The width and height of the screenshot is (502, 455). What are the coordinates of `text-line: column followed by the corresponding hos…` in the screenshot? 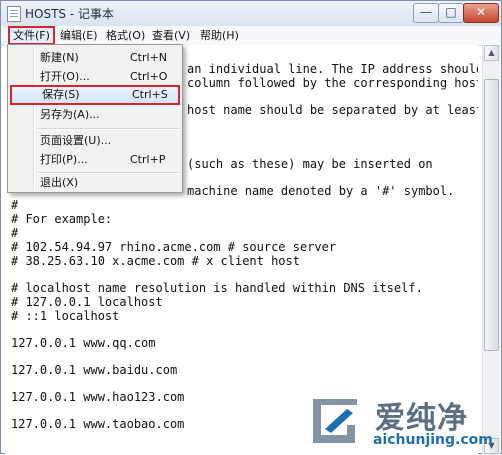 It's located at (332, 83).